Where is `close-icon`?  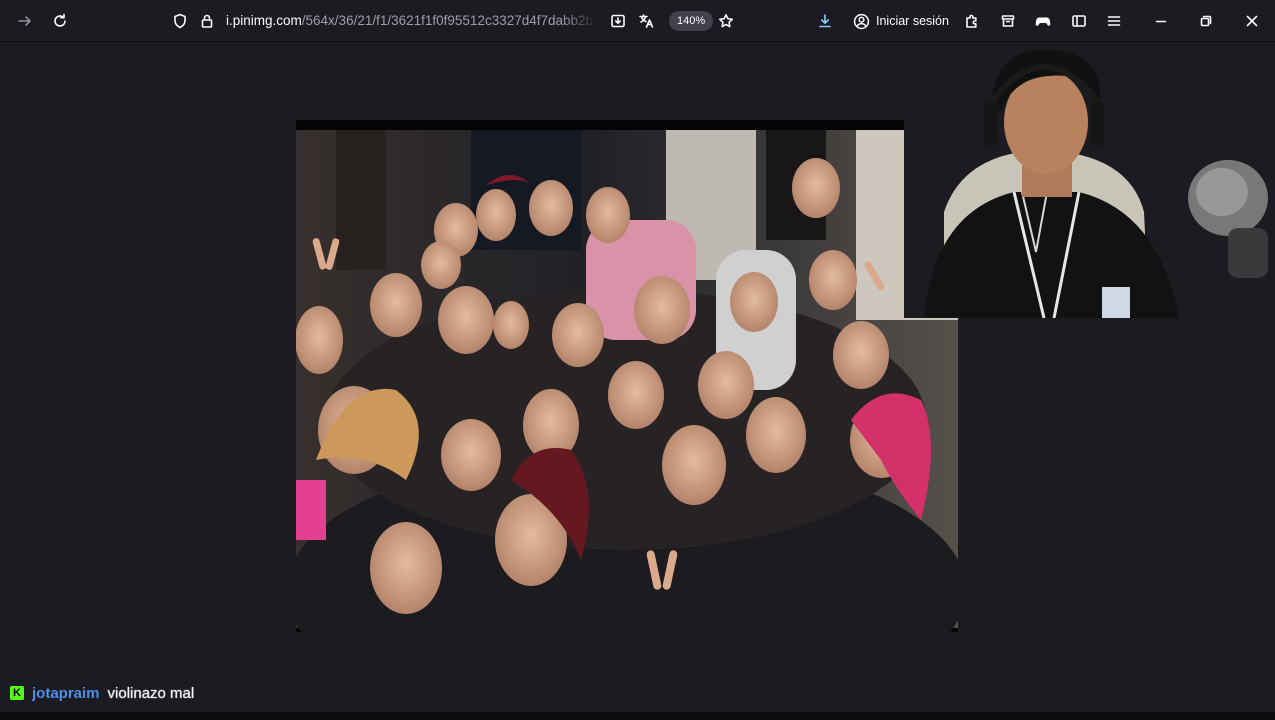
close-icon is located at coordinates (1252, 21).